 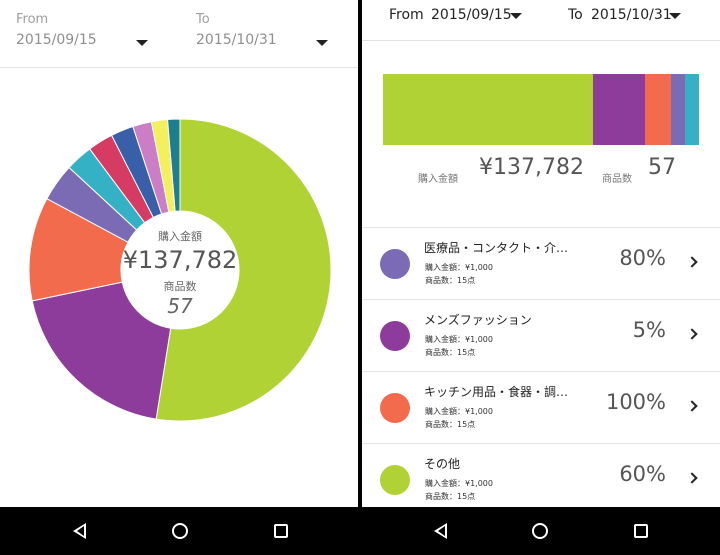 What do you see at coordinates (478, 320) in the screenshot?
I see `category-name: メンズファッション` at bounding box center [478, 320].